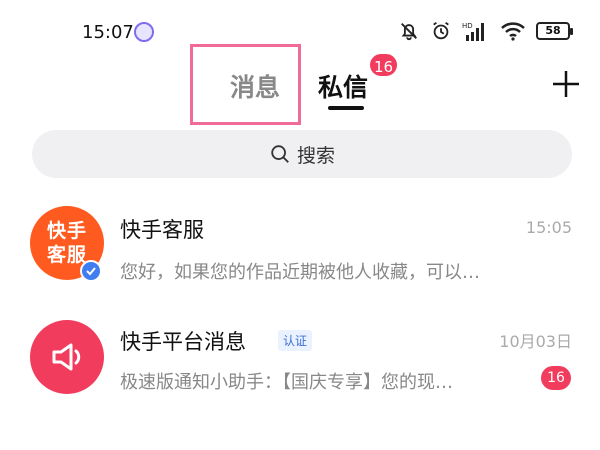 This screenshot has width=600, height=450. I want to click on active-tab-indicator, so click(346, 108).